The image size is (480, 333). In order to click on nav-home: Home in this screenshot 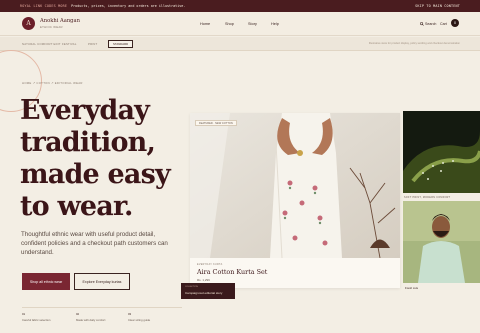, I will do `click(205, 24)`.